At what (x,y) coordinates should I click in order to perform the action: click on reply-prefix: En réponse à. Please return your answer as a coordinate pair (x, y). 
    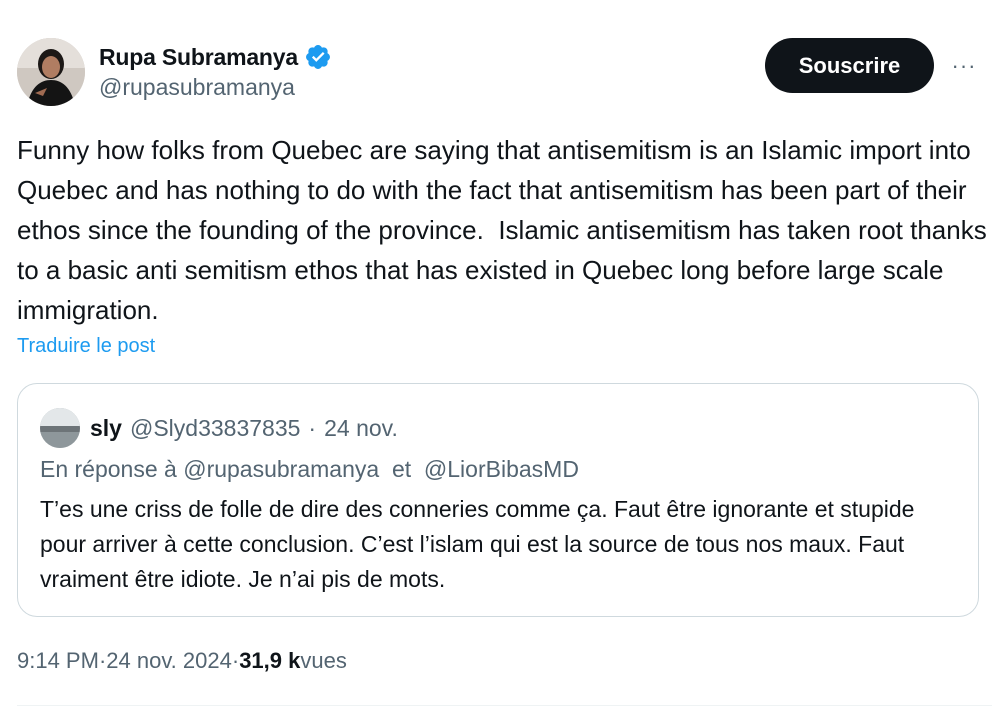
    Looking at the image, I should click on (108, 469).